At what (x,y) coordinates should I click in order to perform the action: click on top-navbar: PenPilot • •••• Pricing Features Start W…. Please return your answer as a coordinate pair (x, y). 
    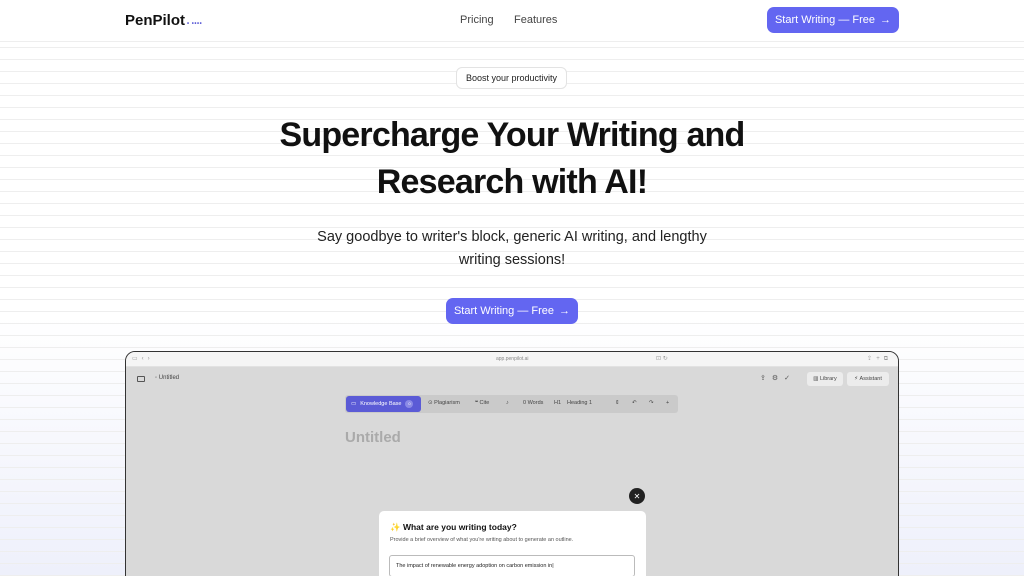
    Looking at the image, I should click on (512, 21).